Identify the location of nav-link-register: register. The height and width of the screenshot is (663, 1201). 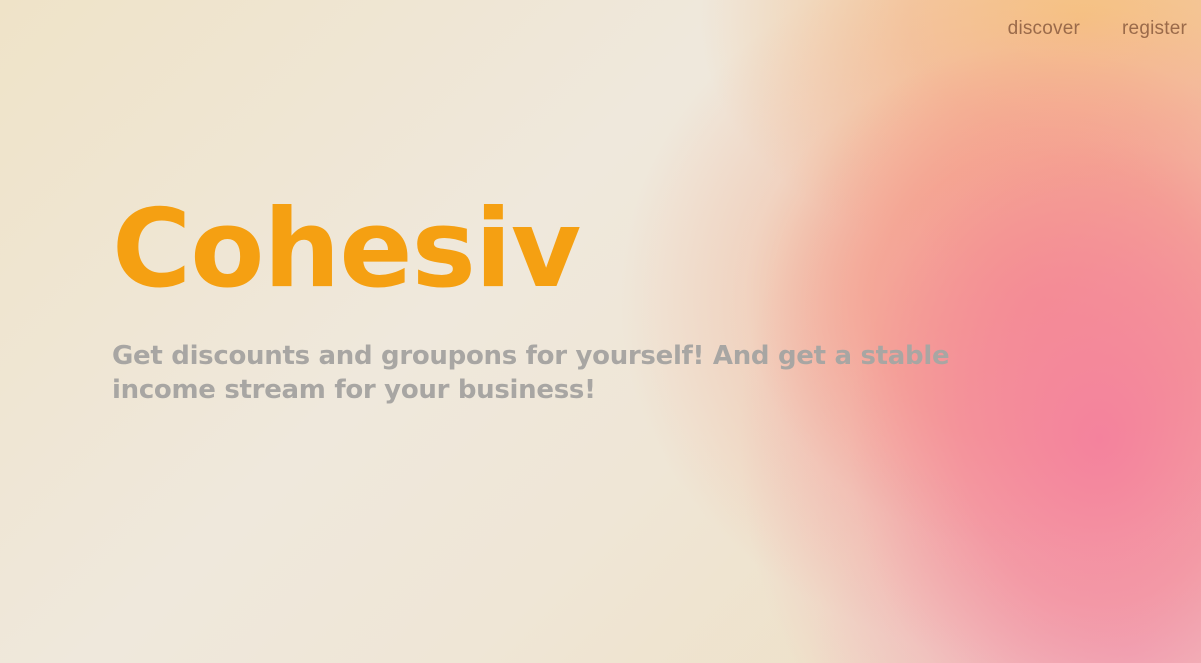
(1154, 29).